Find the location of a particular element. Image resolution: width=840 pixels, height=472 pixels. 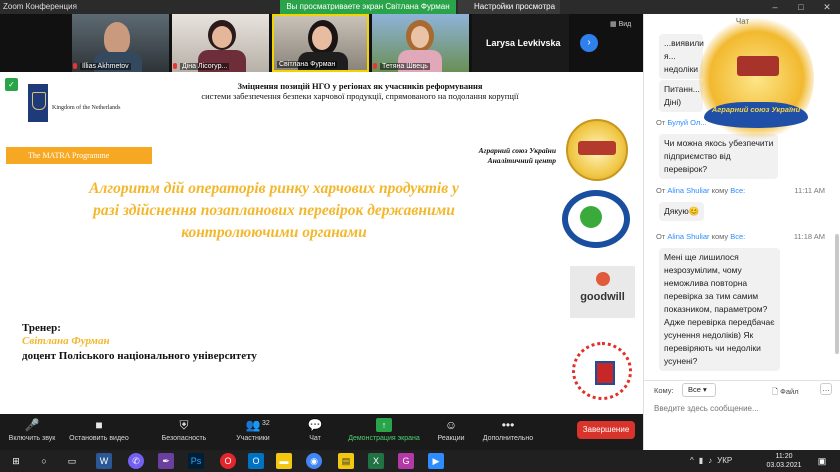

language-indicator: УКР is located at coordinates (724, 461).